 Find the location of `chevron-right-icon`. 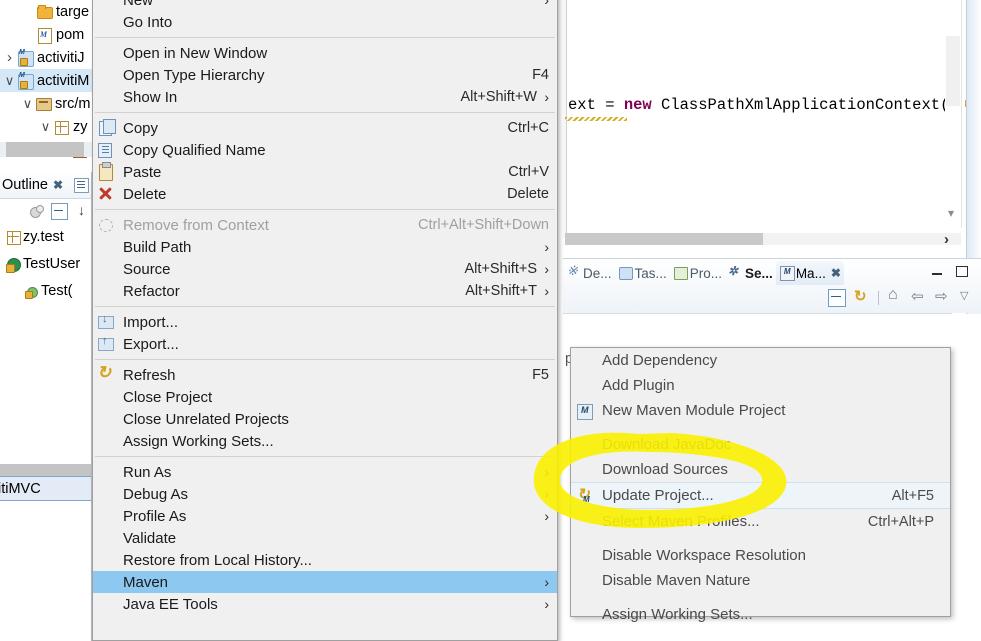

chevron-right-icon is located at coordinates (9, 57).